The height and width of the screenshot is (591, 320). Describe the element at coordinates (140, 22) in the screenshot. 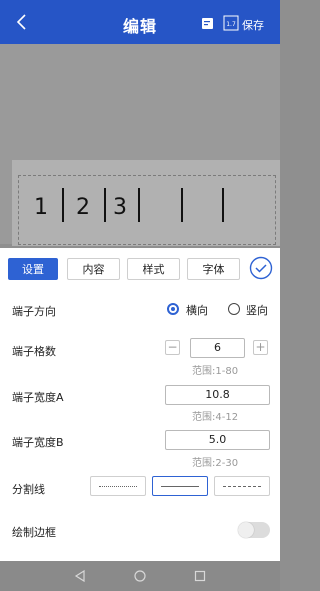

I see `app-header: 编辑 1.7 保存` at that location.